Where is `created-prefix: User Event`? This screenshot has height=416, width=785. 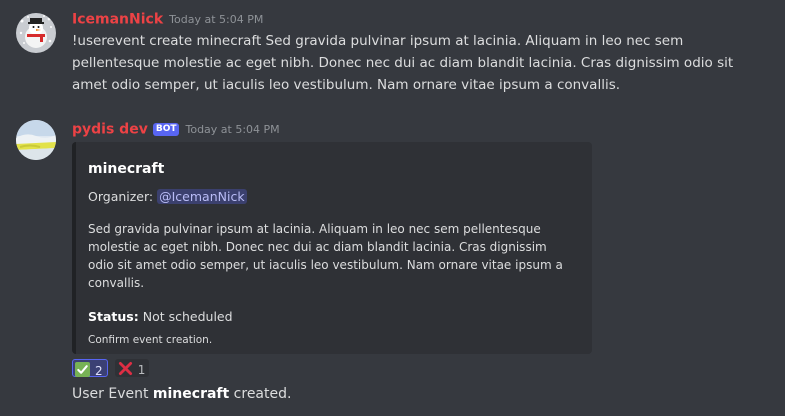 created-prefix: User Event is located at coordinates (110, 394).